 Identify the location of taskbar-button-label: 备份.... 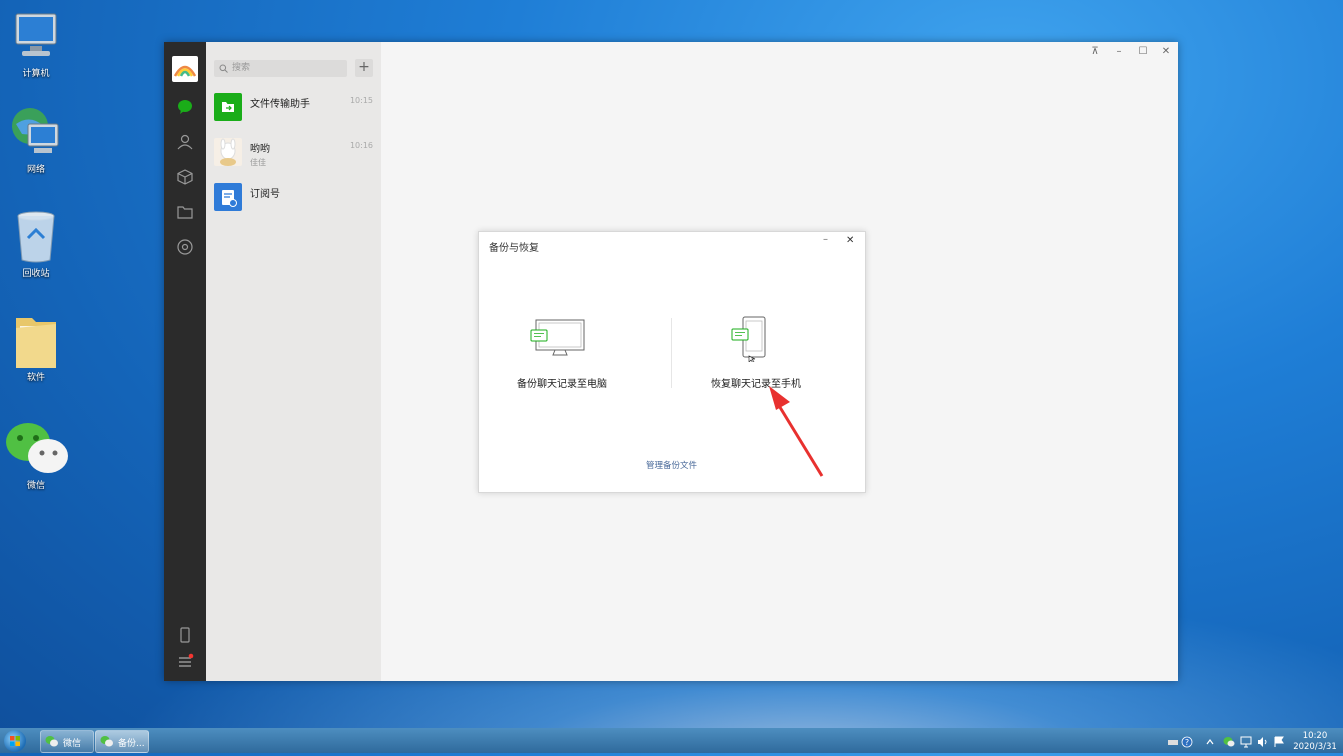
(131, 744).